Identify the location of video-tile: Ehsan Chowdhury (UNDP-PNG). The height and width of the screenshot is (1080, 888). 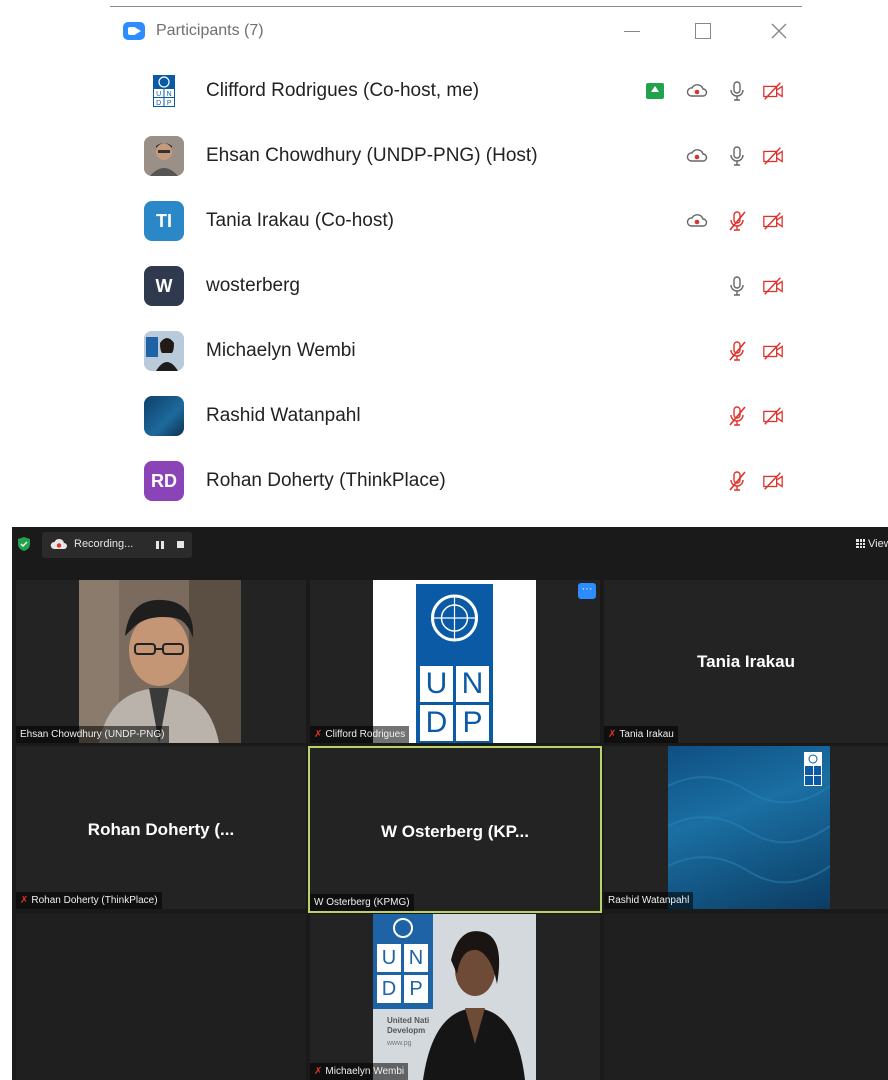
(161, 661).